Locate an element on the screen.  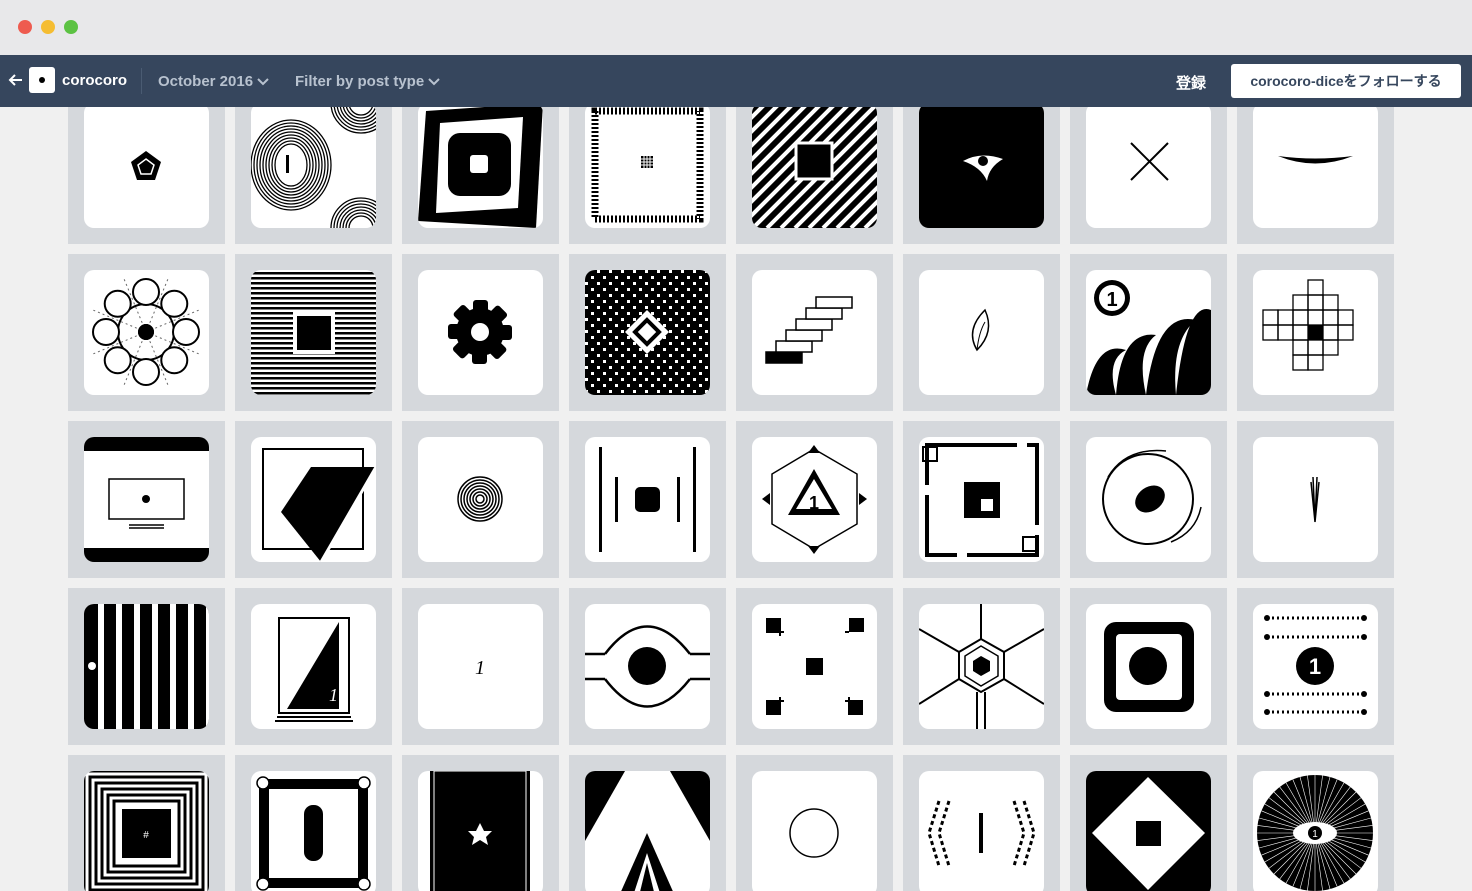
follow-button: corocoro-diceをフォローする is located at coordinates (1346, 81).